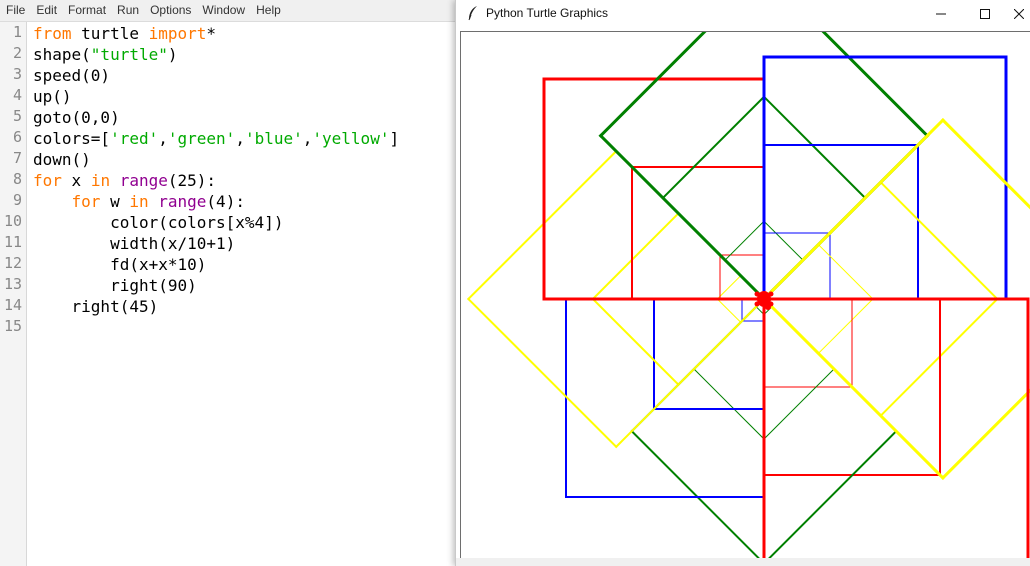 The image size is (1030, 566). Describe the element at coordinates (273, 138) in the screenshot. I see `code-token: 'blue'` at that location.